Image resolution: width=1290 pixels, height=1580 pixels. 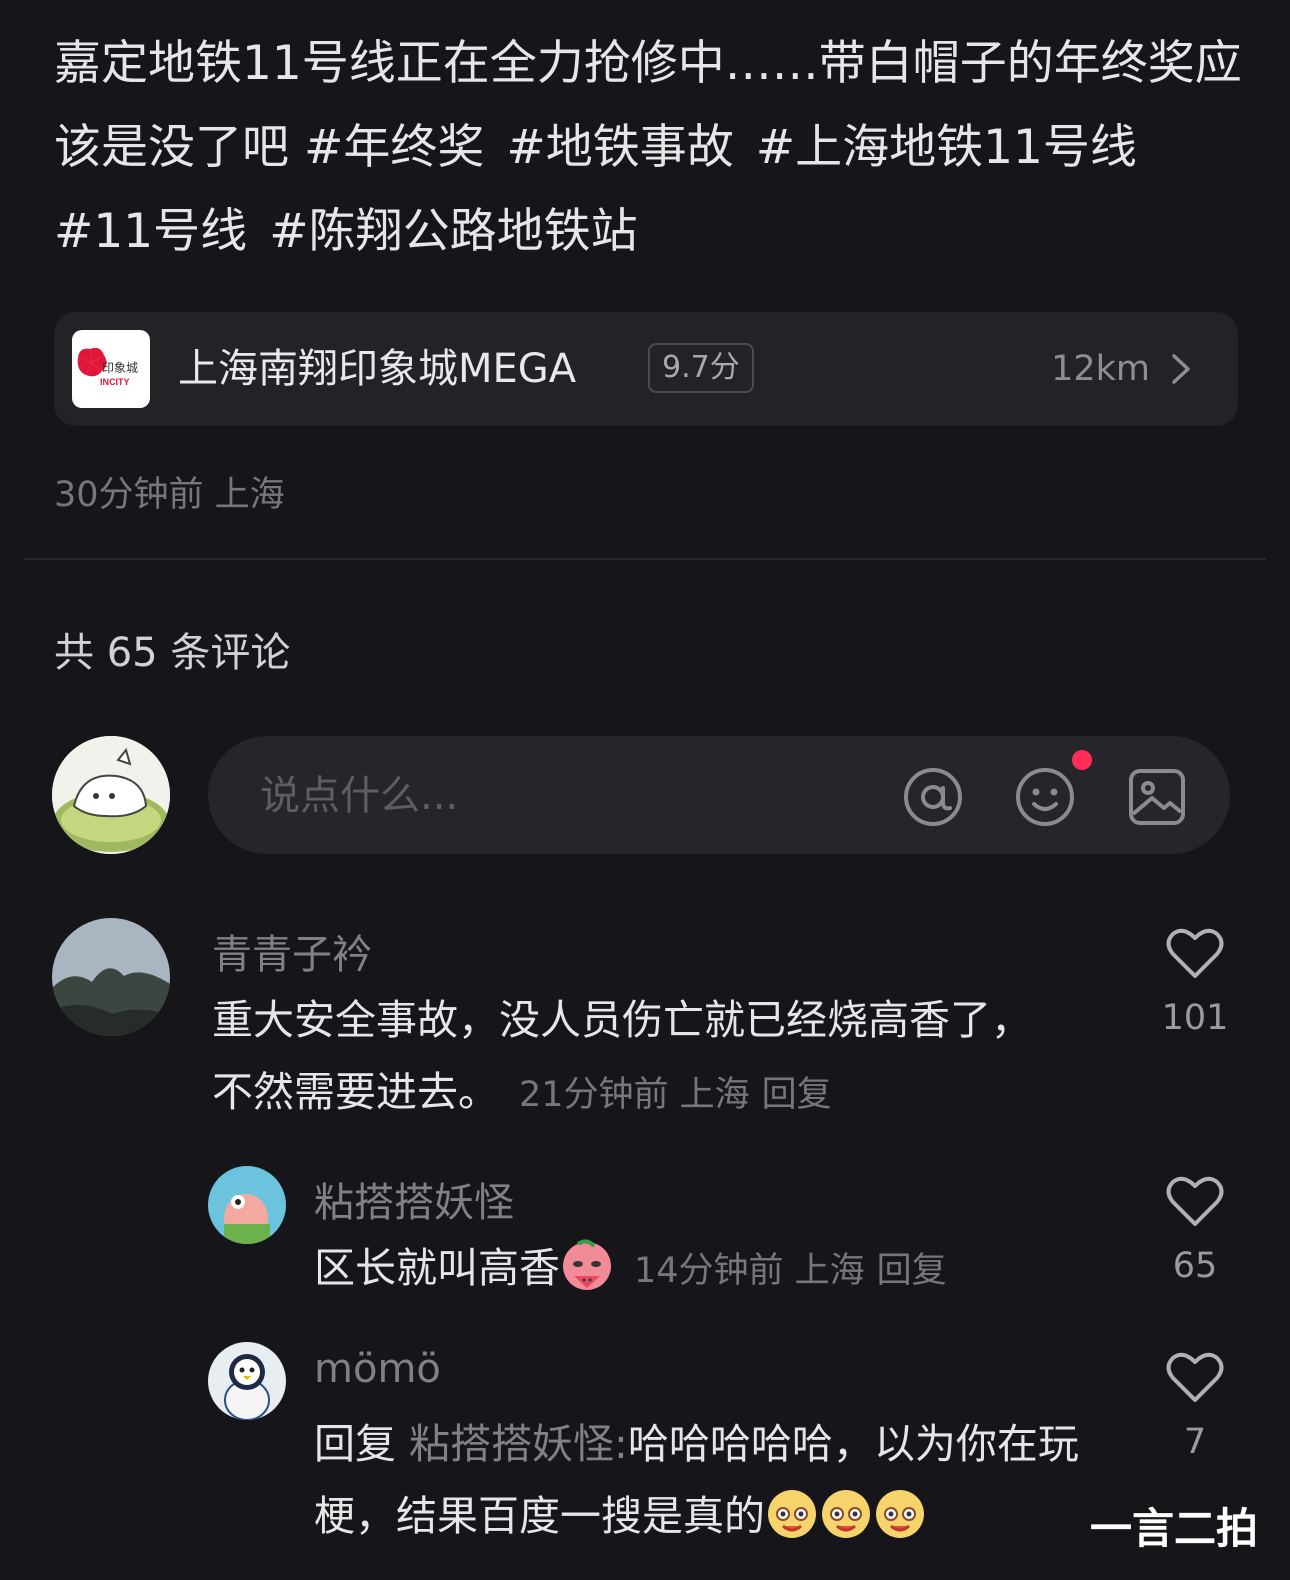 What do you see at coordinates (1195, 1442) in the screenshot?
I see `like-count: 7` at bounding box center [1195, 1442].